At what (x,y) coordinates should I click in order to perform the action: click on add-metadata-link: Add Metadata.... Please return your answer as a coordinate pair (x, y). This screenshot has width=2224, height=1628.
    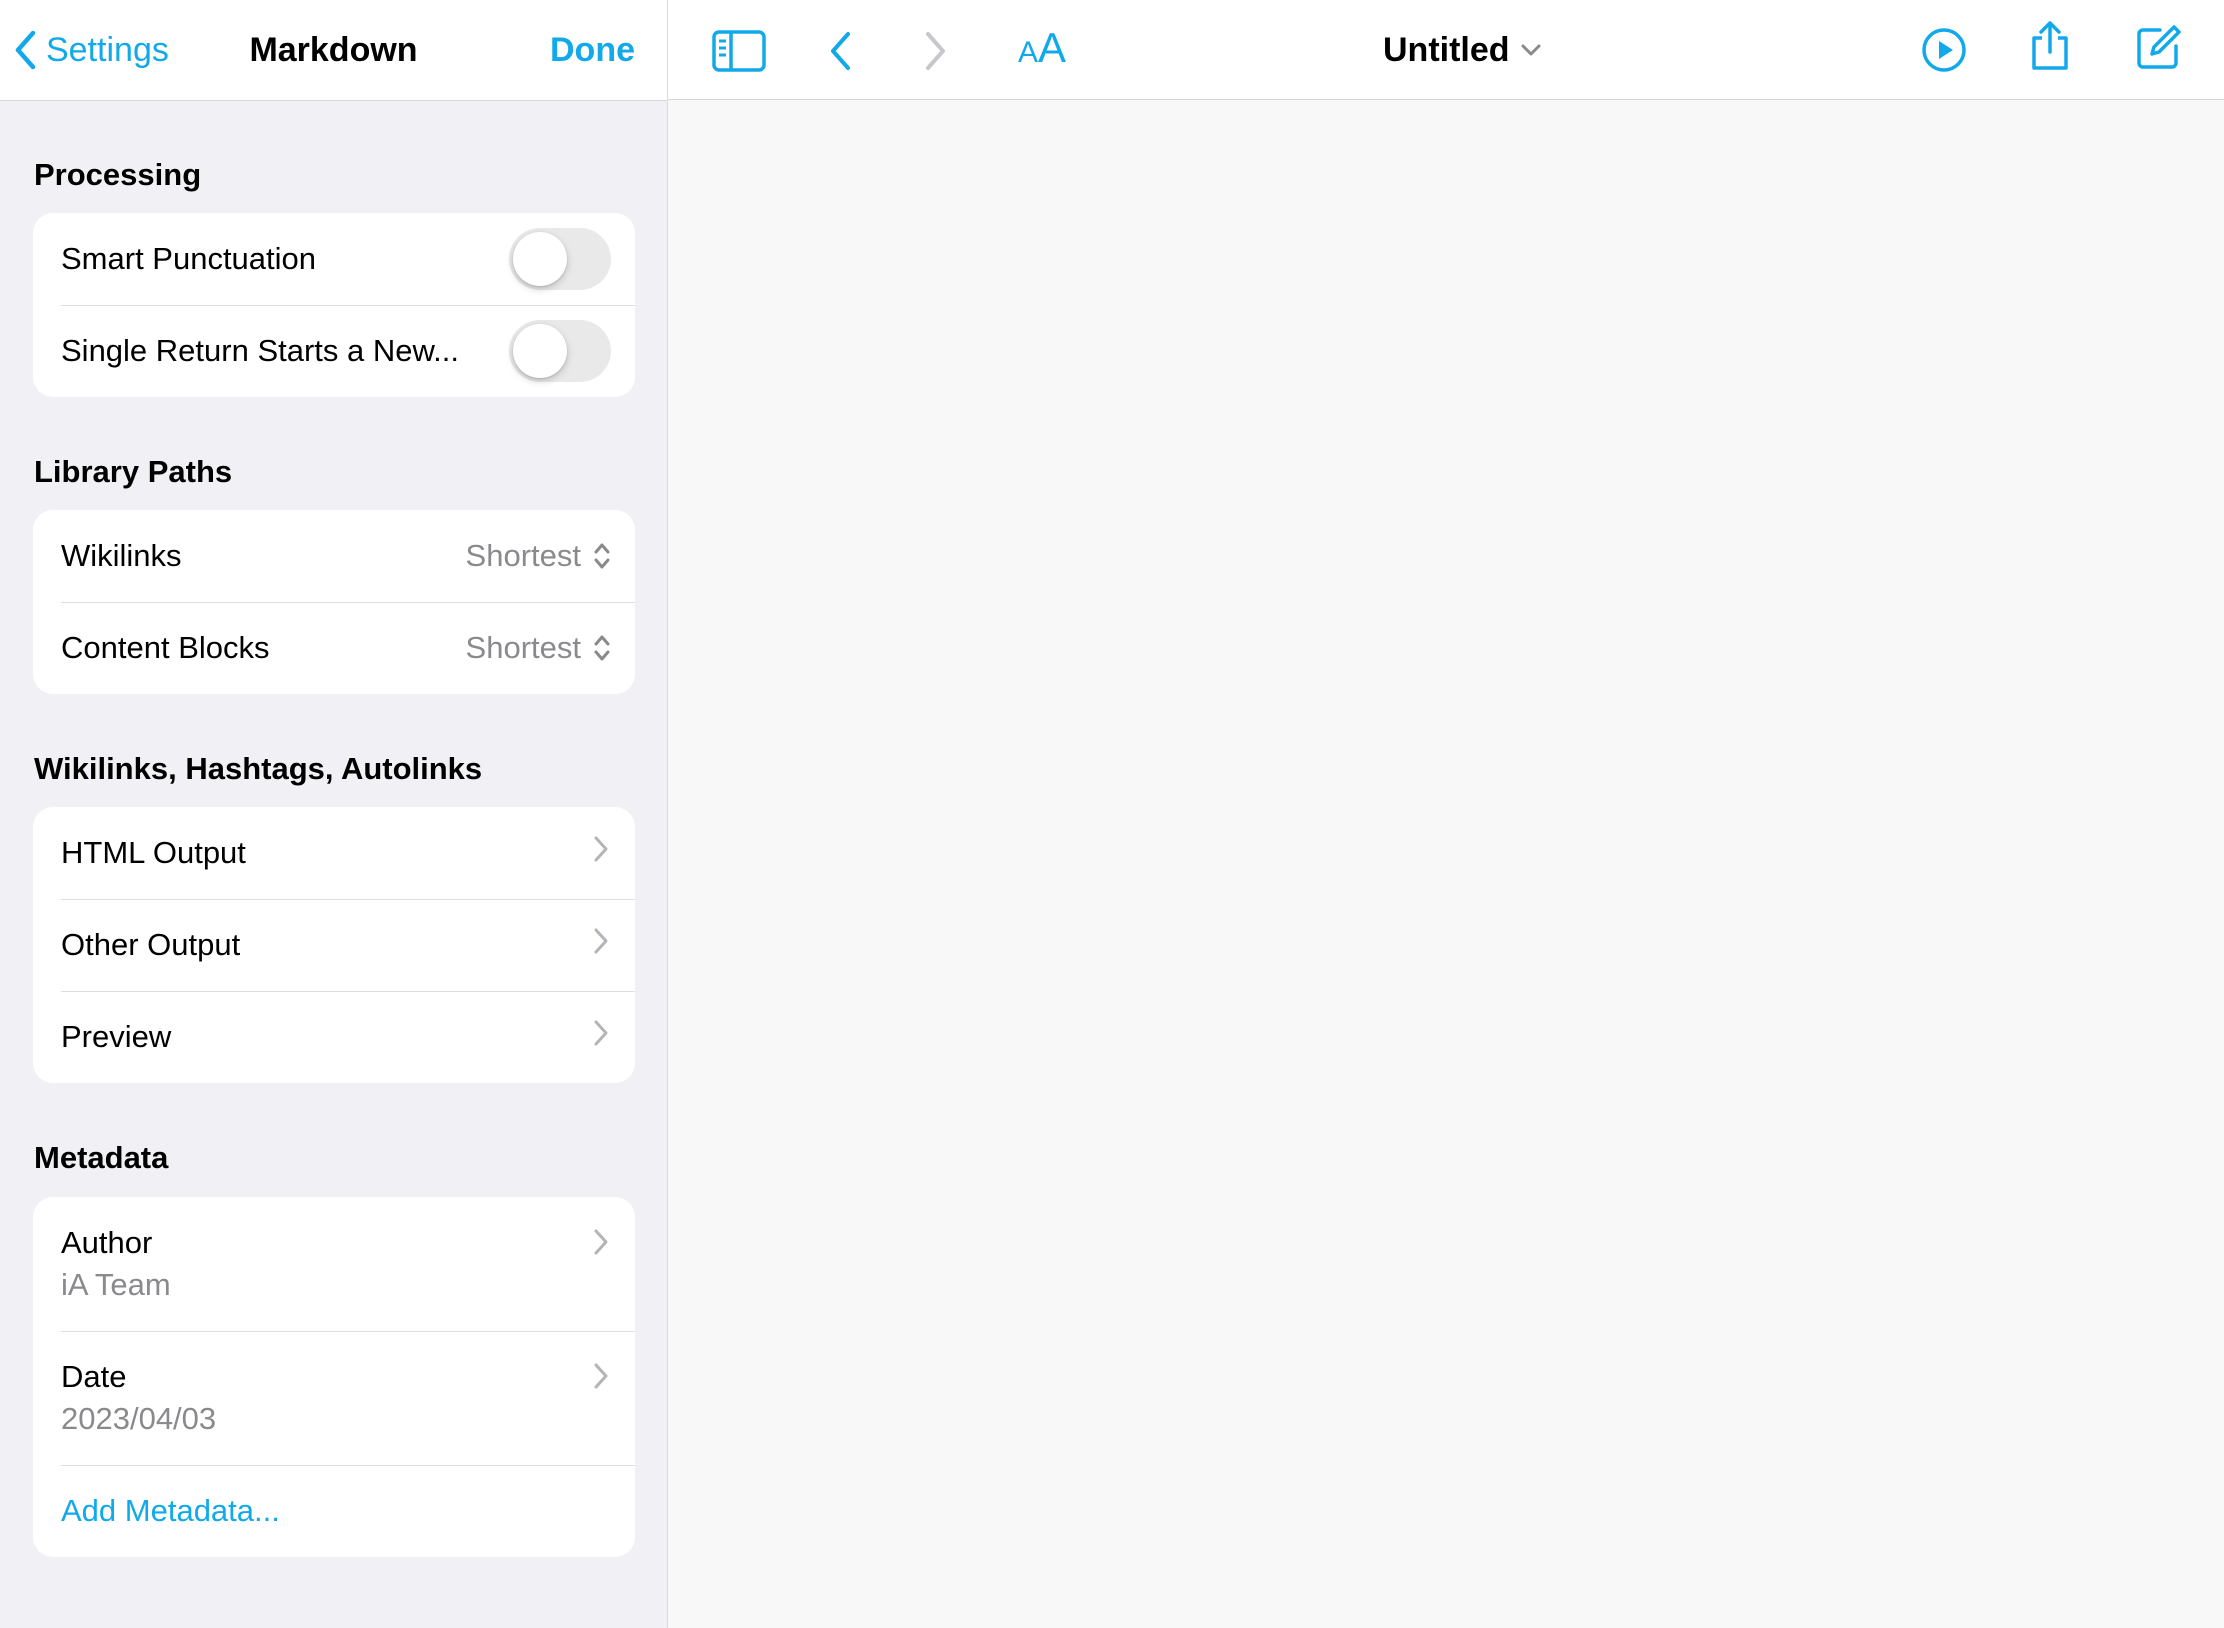
    Looking at the image, I should click on (170, 1511).